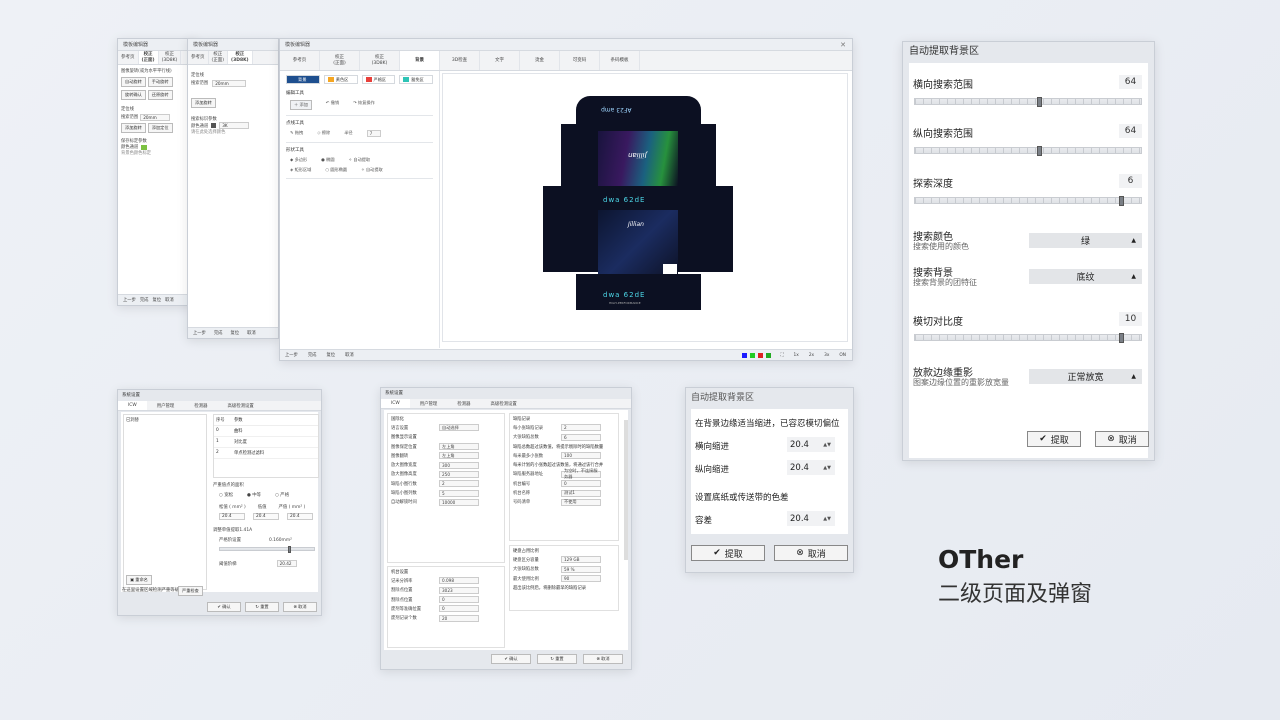 Image resolution: width=1280 pixels, height=720 pixels. I want to click on h-inset-field: 20.4 ▲▼, so click(811, 444).